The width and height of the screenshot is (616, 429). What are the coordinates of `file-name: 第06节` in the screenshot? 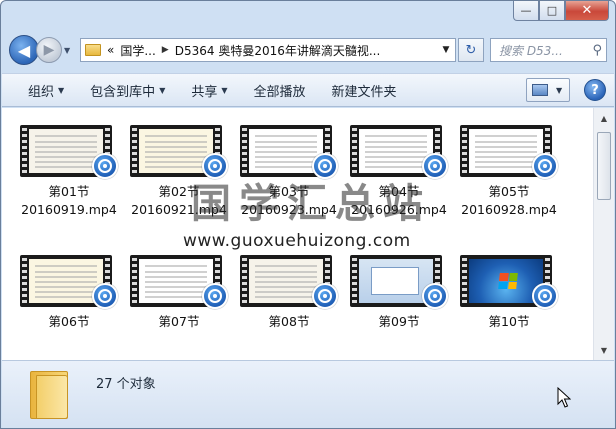 It's located at (69, 322).